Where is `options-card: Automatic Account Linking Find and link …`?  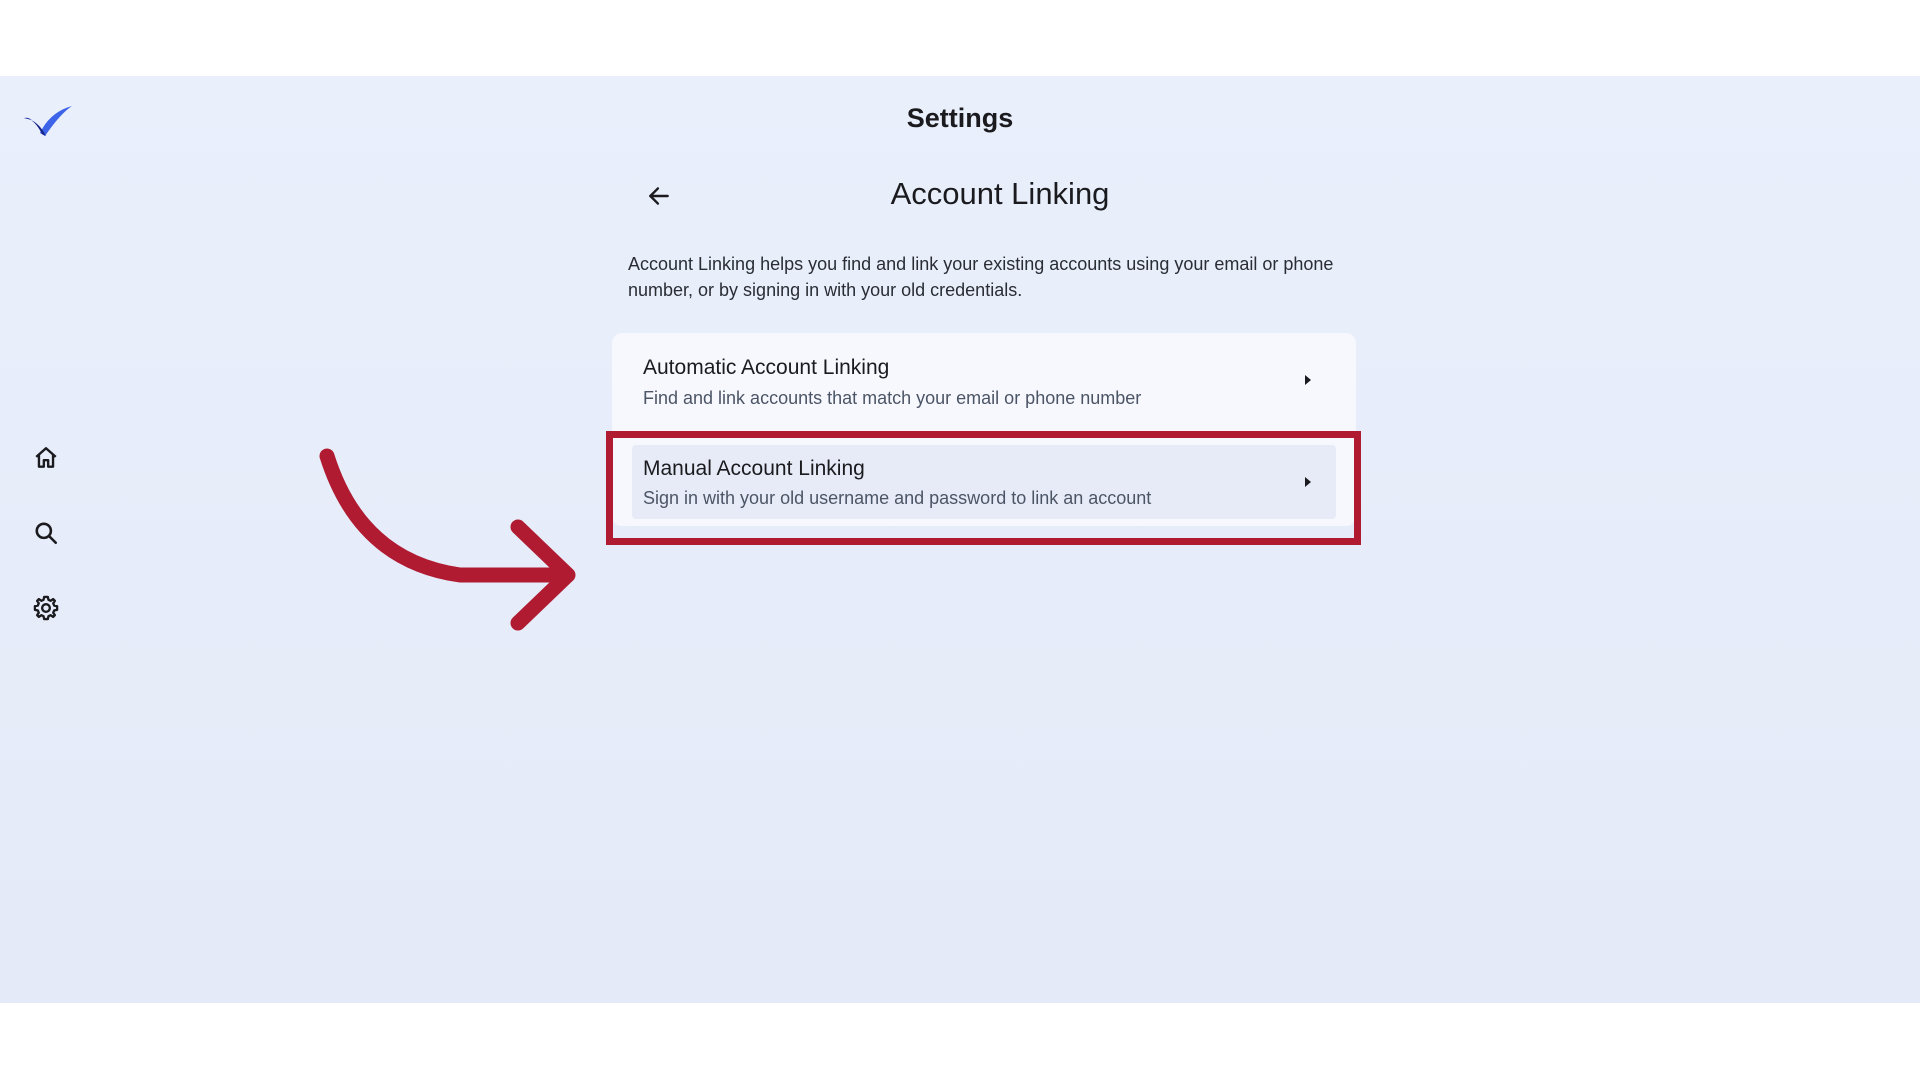
options-card: Automatic Account Linking Find and link … is located at coordinates (984, 429).